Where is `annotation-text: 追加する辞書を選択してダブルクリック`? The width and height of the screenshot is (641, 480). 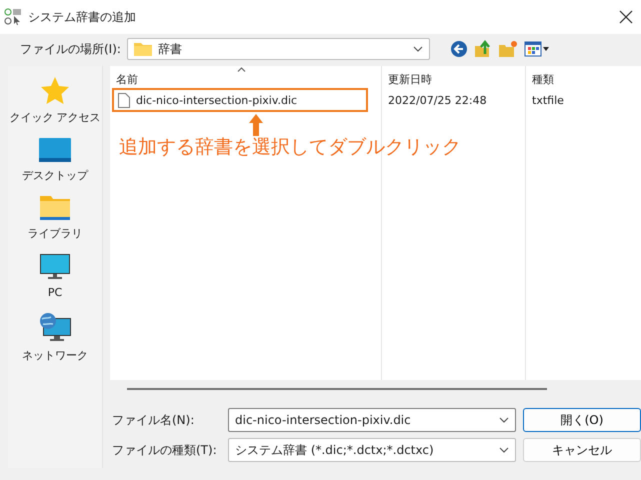
annotation-text: 追加する辞書を選択してダブルクリック is located at coordinates (290, 147).